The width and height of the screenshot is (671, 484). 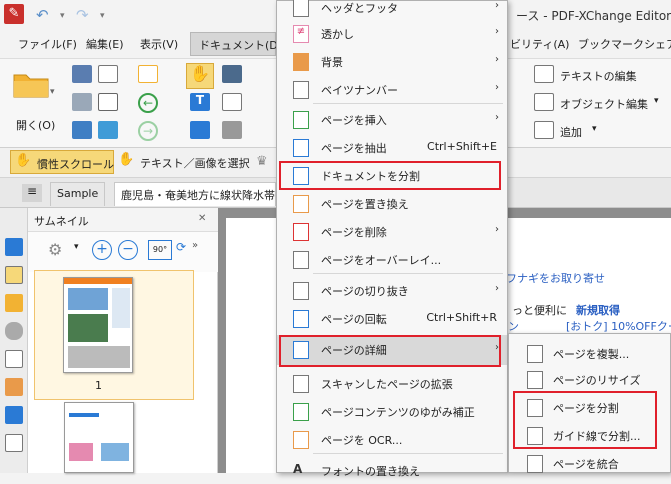 What do you see at coordinates (589, 379) in the screenshot?
I see `submenu-resize-pages: ページのリサイズ` at bounding box center [589, 379].